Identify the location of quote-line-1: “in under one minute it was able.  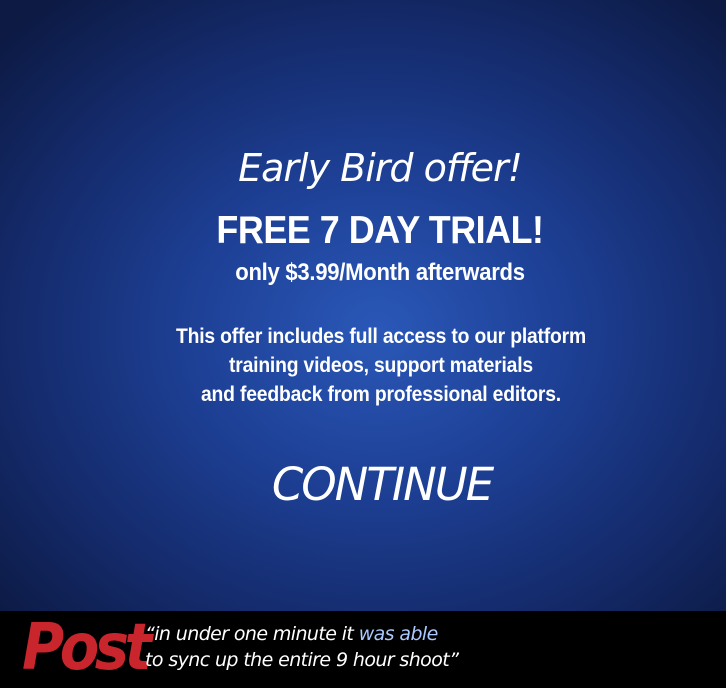
(355, 634).